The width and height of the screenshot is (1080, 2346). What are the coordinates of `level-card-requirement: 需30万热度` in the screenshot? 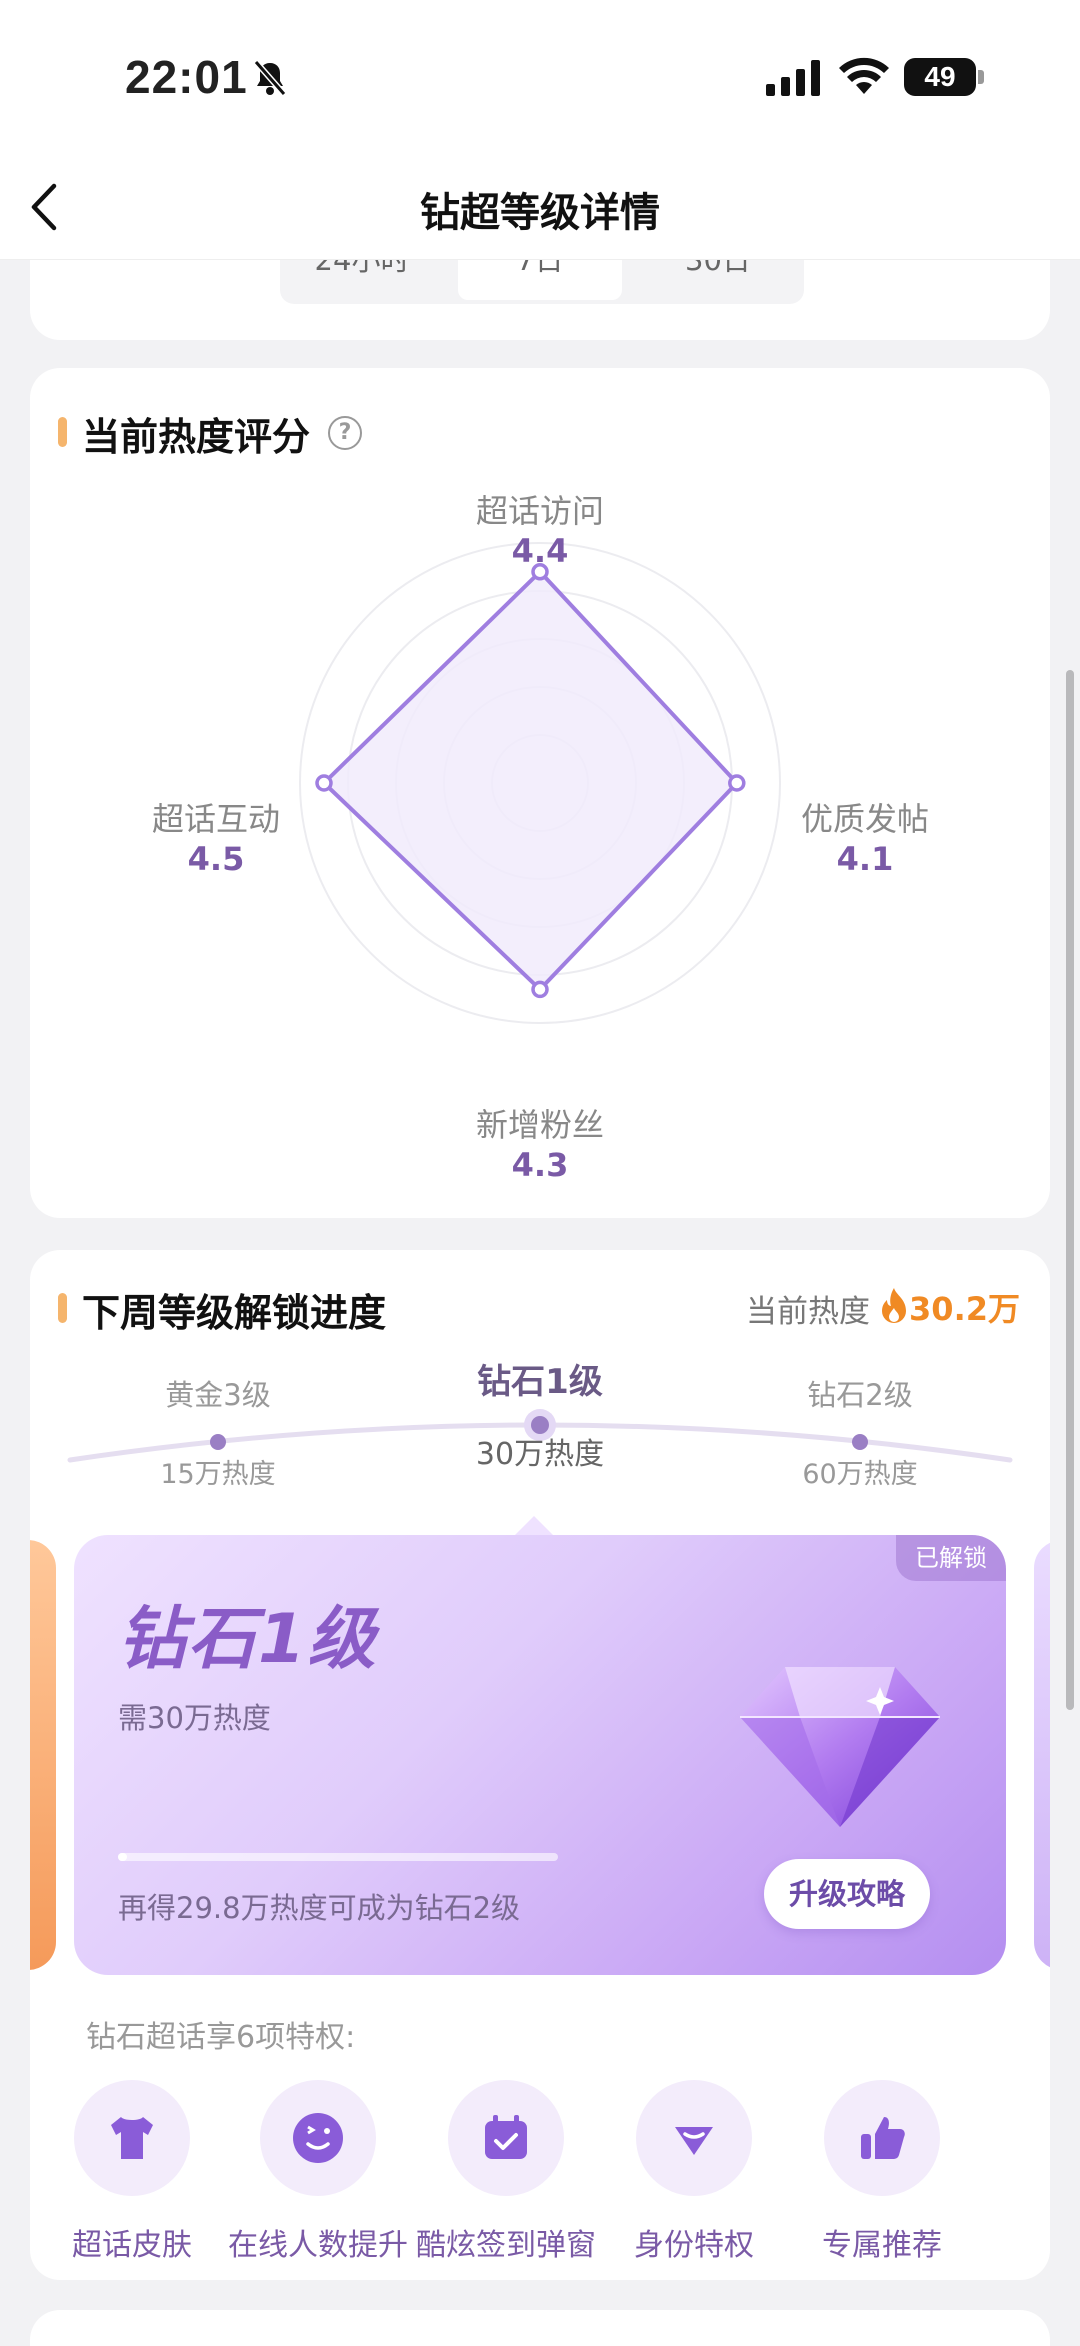 It's located at (194, 1718).